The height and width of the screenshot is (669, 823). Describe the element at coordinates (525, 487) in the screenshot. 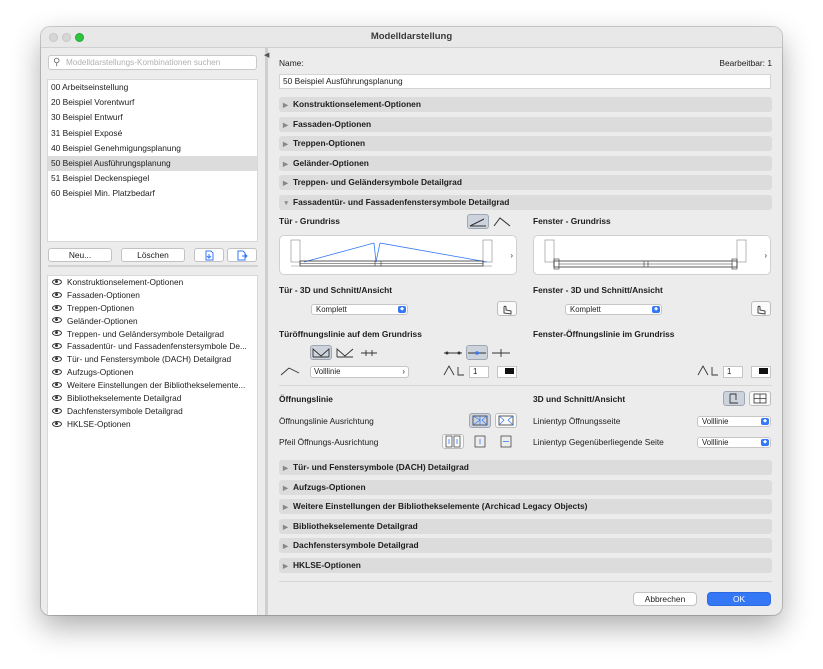

I see `section-header: ▶ Aufzugs-Optionen` at that location.